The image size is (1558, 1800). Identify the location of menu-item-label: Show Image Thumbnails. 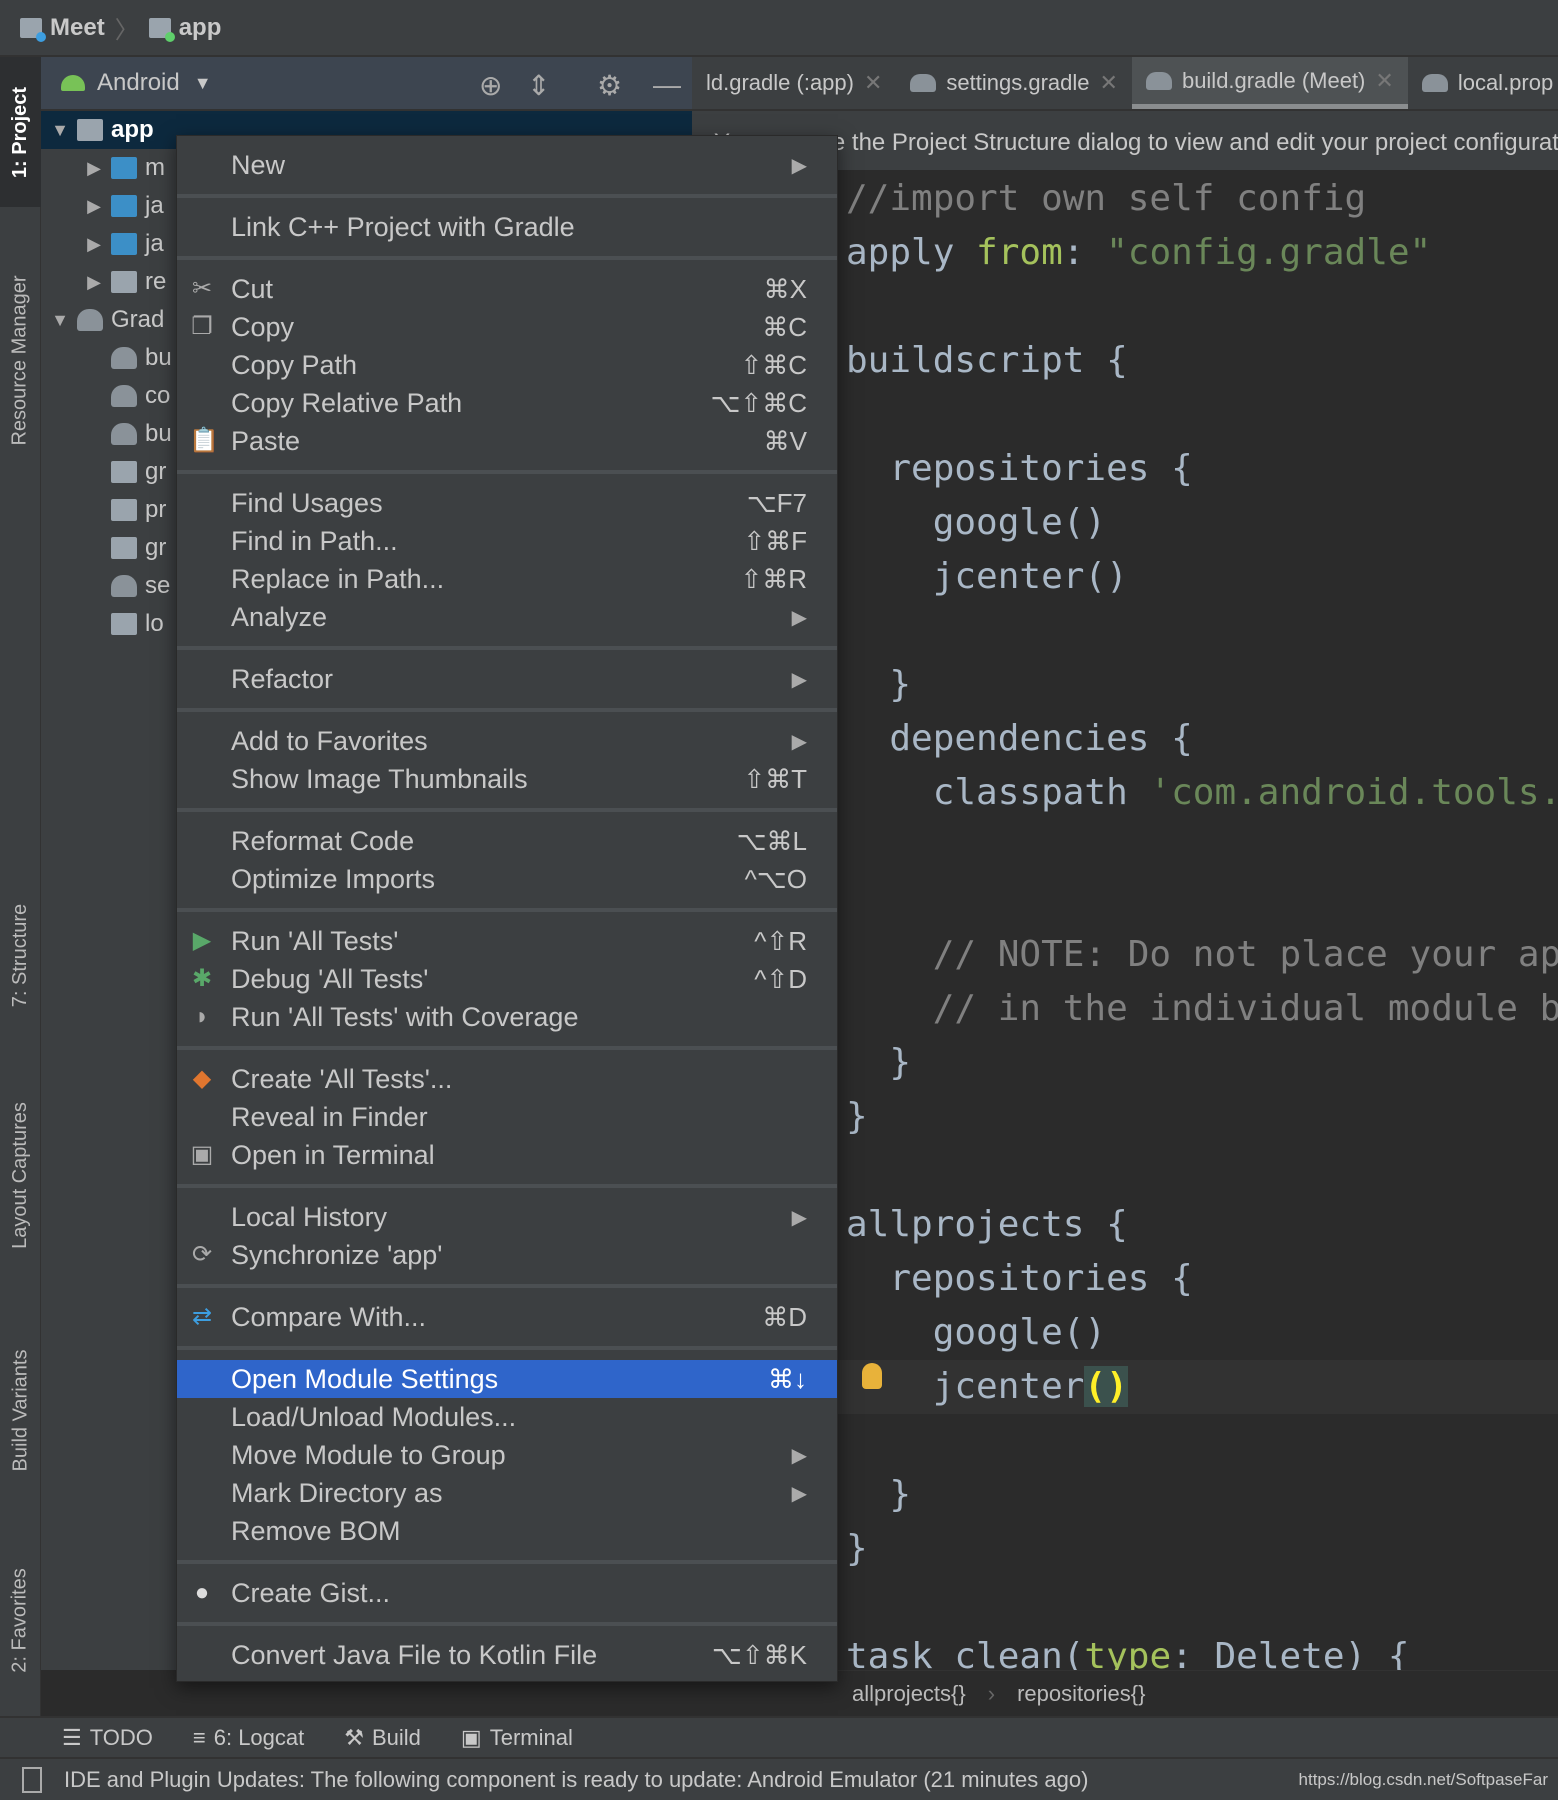
(379, 778).